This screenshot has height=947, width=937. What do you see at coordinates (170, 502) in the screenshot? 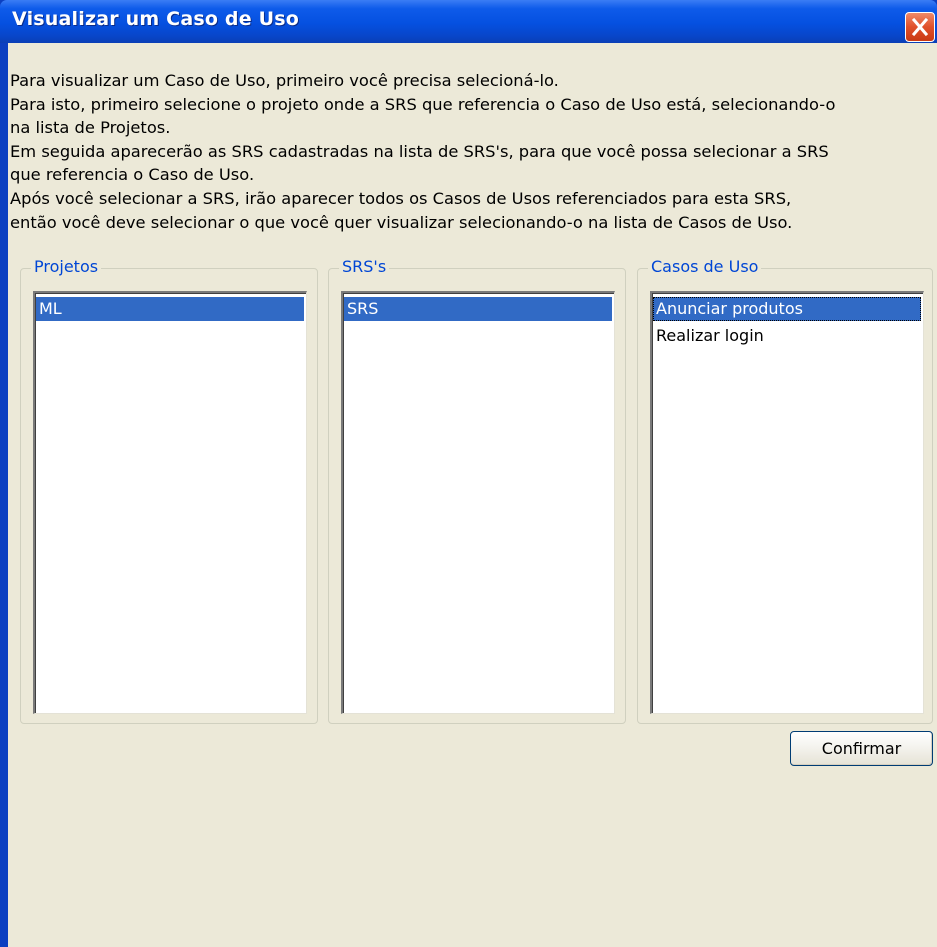
I see `projetos-listbox: ML` at bounding box center [170, 502].